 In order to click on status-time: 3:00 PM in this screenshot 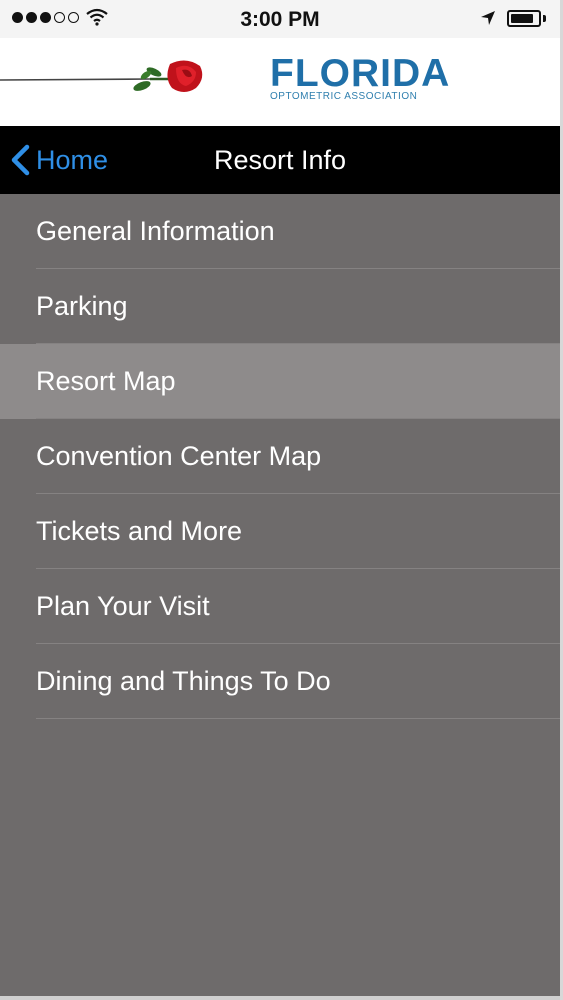, I will do `click(280, 19)`.